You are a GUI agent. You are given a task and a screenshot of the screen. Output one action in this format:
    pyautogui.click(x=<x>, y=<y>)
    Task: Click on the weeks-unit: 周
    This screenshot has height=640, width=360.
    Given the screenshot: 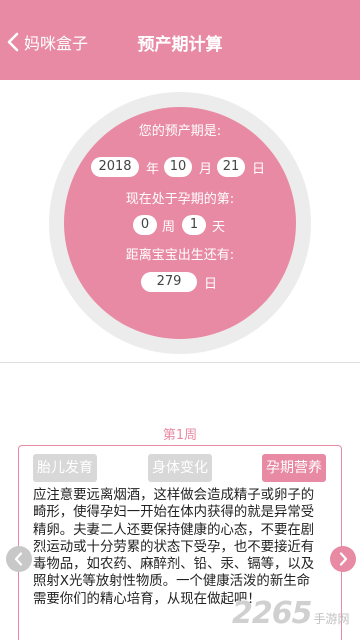 What is the action you would take?
    pyautogui.click(x=169, y=227)
    